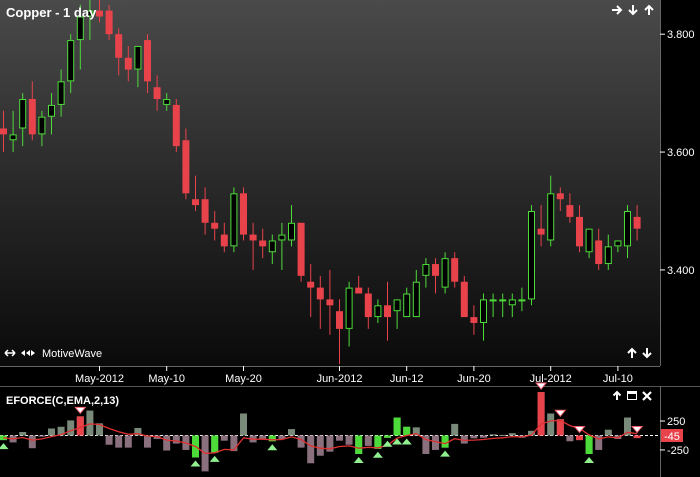 This screenshot has width=700, height=477. What do you see at coordinates (678, 451) in the screenshot?
I see `indicator-tick-label: -250` at bounding box center [678, 451].